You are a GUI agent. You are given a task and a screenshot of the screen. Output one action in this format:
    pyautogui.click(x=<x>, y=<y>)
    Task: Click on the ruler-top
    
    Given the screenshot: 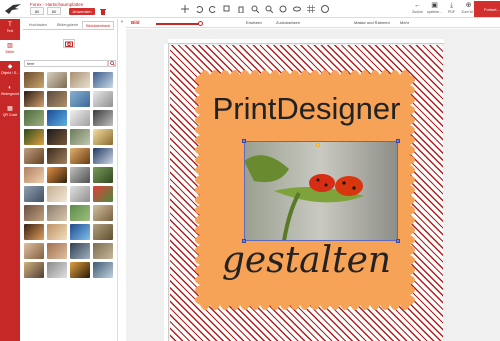 What is the action you would take?
    pyautogui.click(x=306, y=41)
    